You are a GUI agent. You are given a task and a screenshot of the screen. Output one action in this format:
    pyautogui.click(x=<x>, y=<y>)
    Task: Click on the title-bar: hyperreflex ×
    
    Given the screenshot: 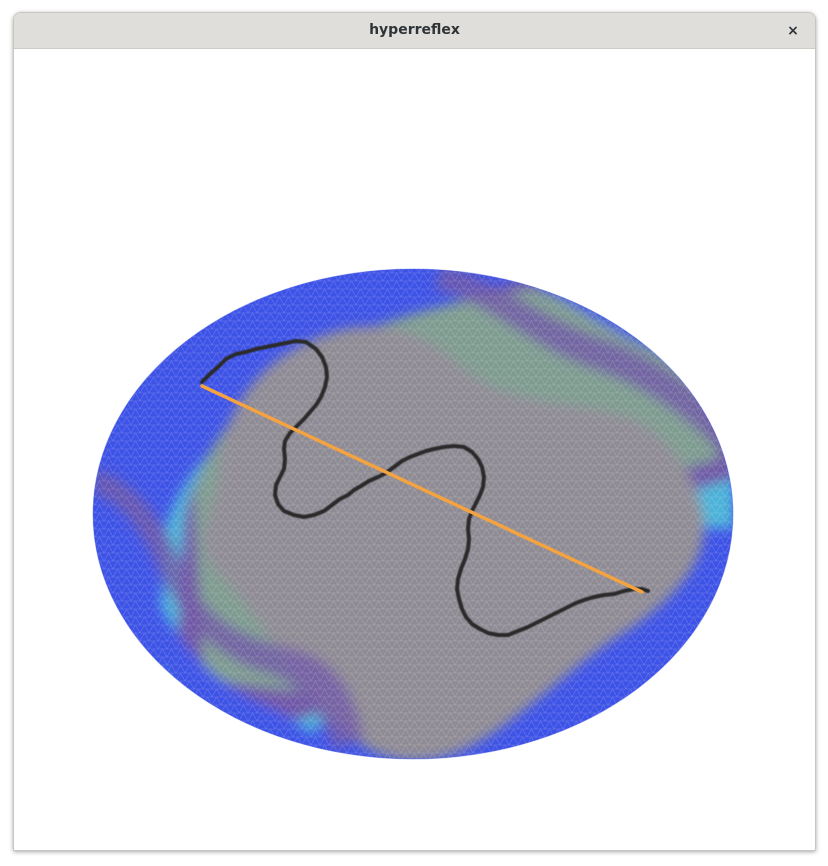 What is the action you would take?
    pyautogui.click(x=414, y=31)
    